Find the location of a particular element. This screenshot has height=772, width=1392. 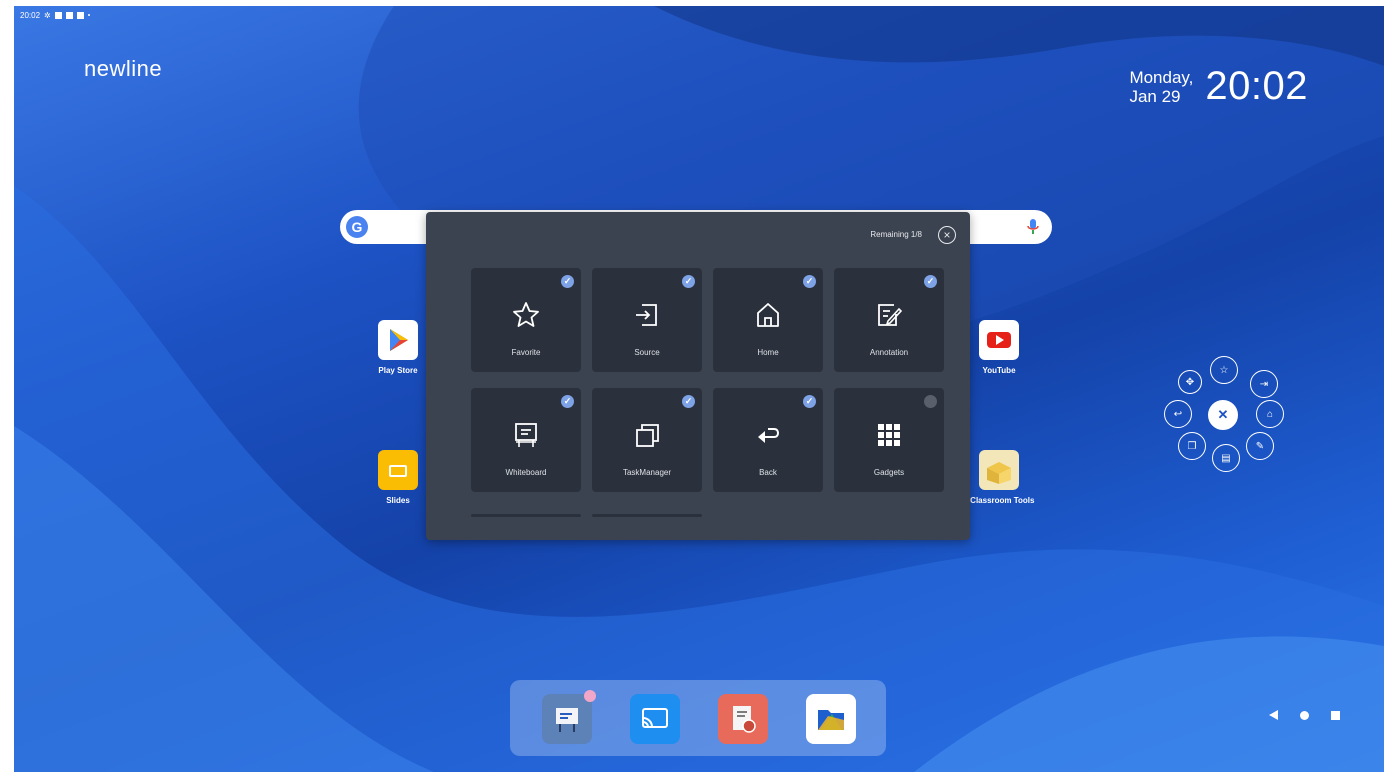

system-nav-bar is located at coordinates (1304, 715).